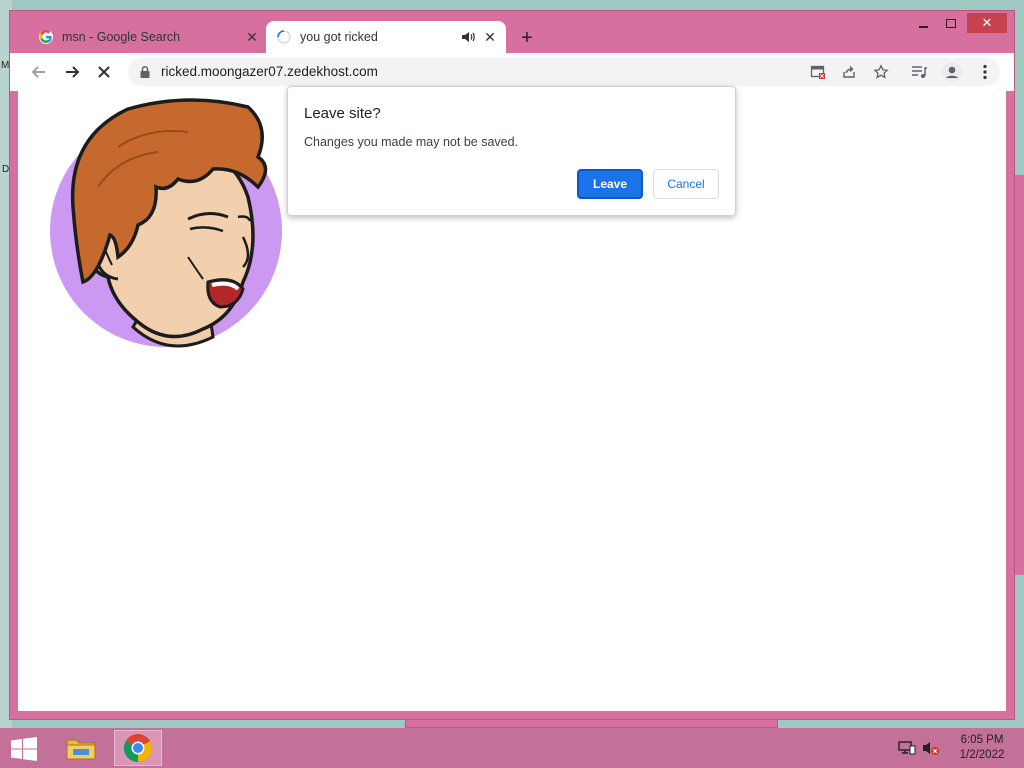 This screenshot has width=1024, height=768. Describe the element at coordinates (468, 37) in the screenshot. I see `speaker-icon` at that location.